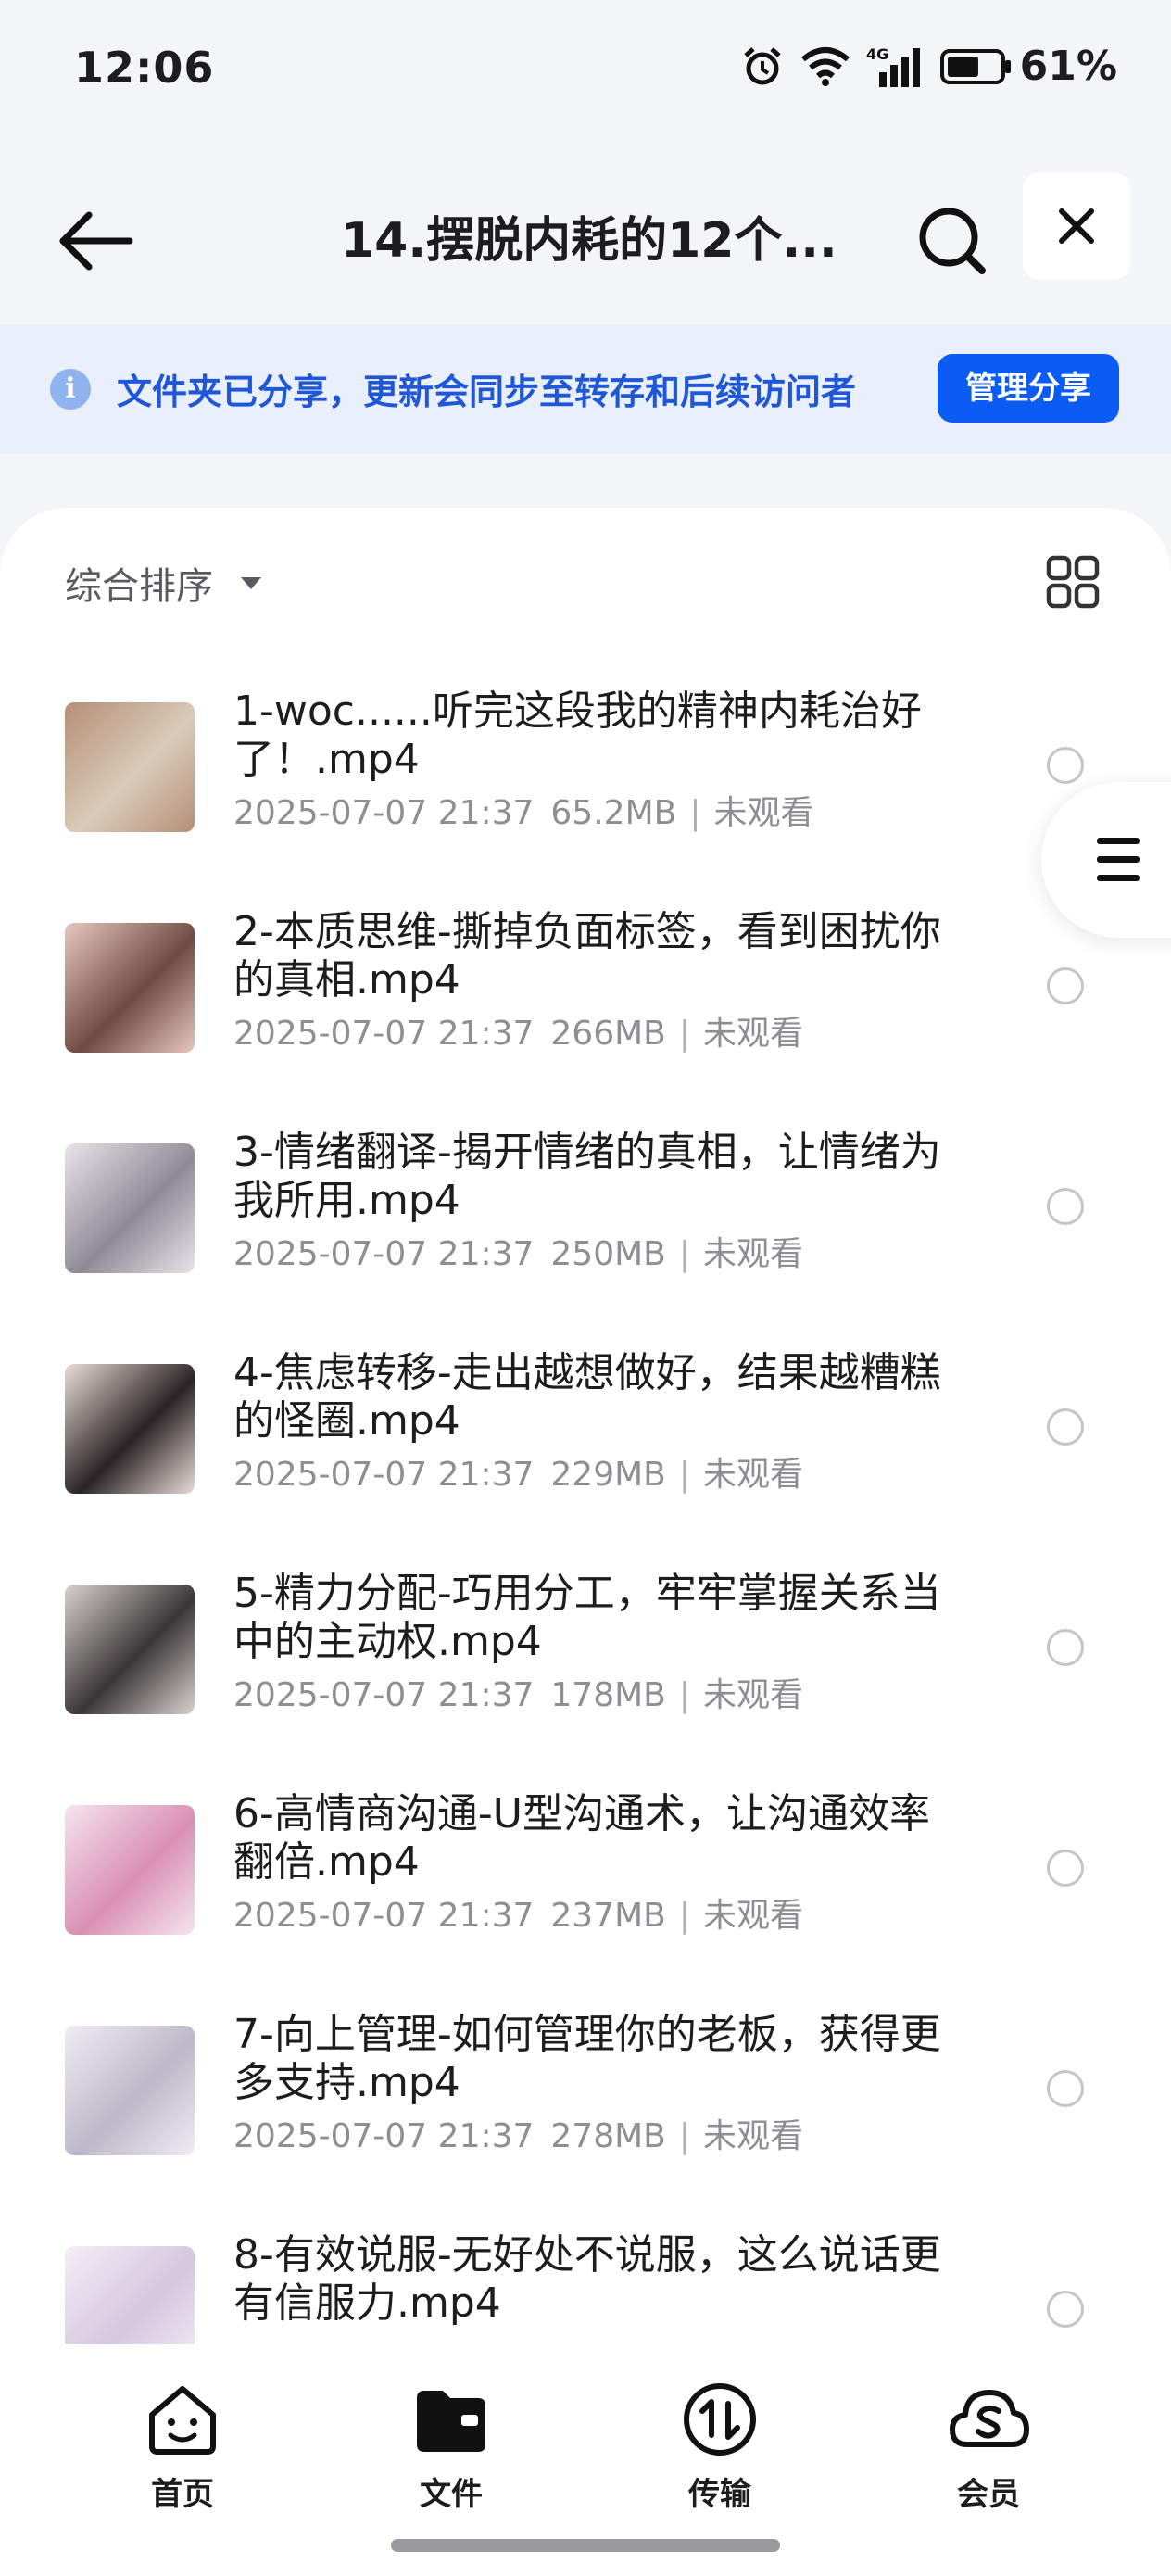 Image resolution: width=1171 pixels, height=2576 pixels. What do you see at coordinates (183, 2494) in the screenshot?
I see `tab-label: 首页` at bounding box center [183, 2494].